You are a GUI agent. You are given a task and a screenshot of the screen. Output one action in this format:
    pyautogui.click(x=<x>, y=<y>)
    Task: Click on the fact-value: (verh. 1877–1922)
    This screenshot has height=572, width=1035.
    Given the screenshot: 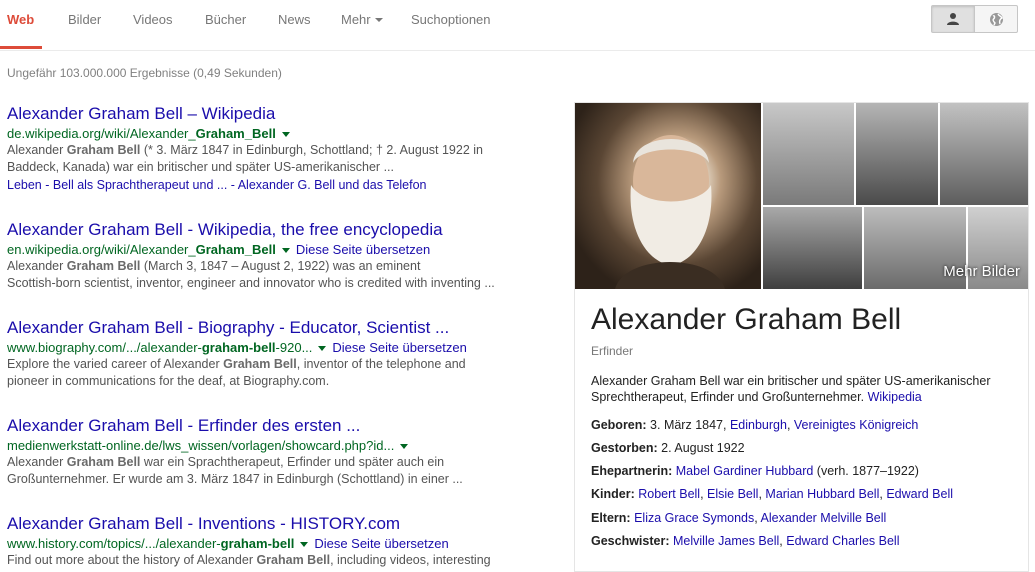 What is the action you would take?
    pyautogui.click(x=866, y=471)
    